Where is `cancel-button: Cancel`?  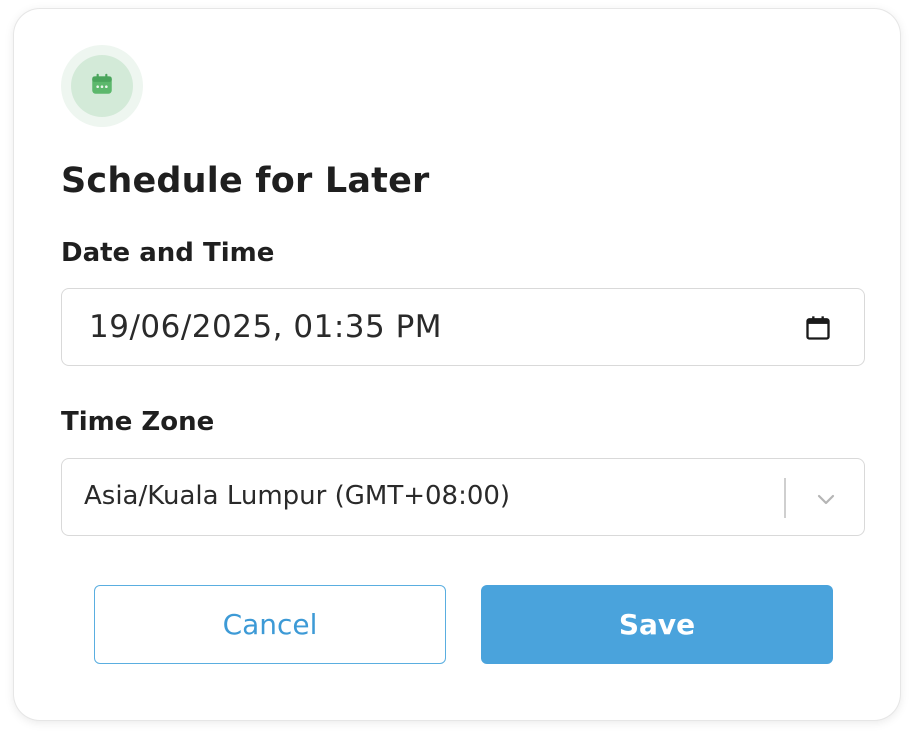
cancel-button: Cancel is located at coordinates (270, 624).